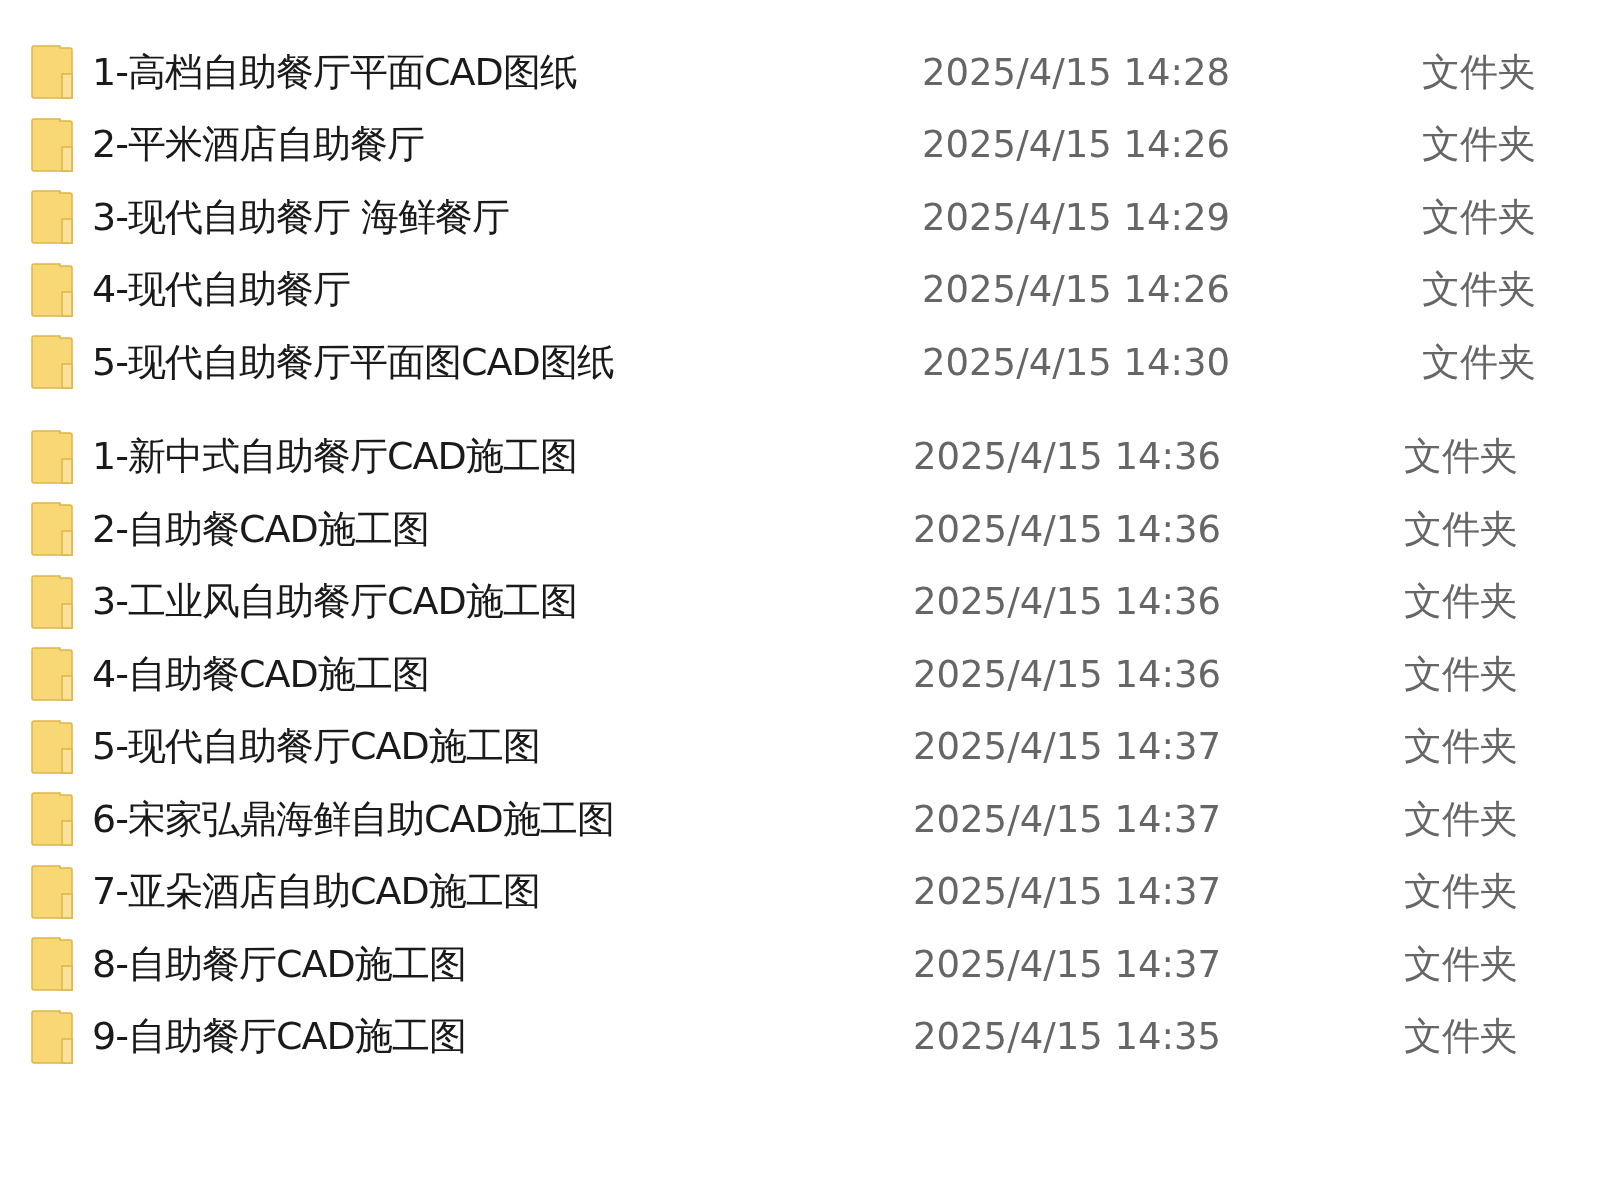  Describe the element at coordinates (502, 602) in the screenshot. I see `folder-name: 3-工业风自助餐厅CAD施工图` at that location.